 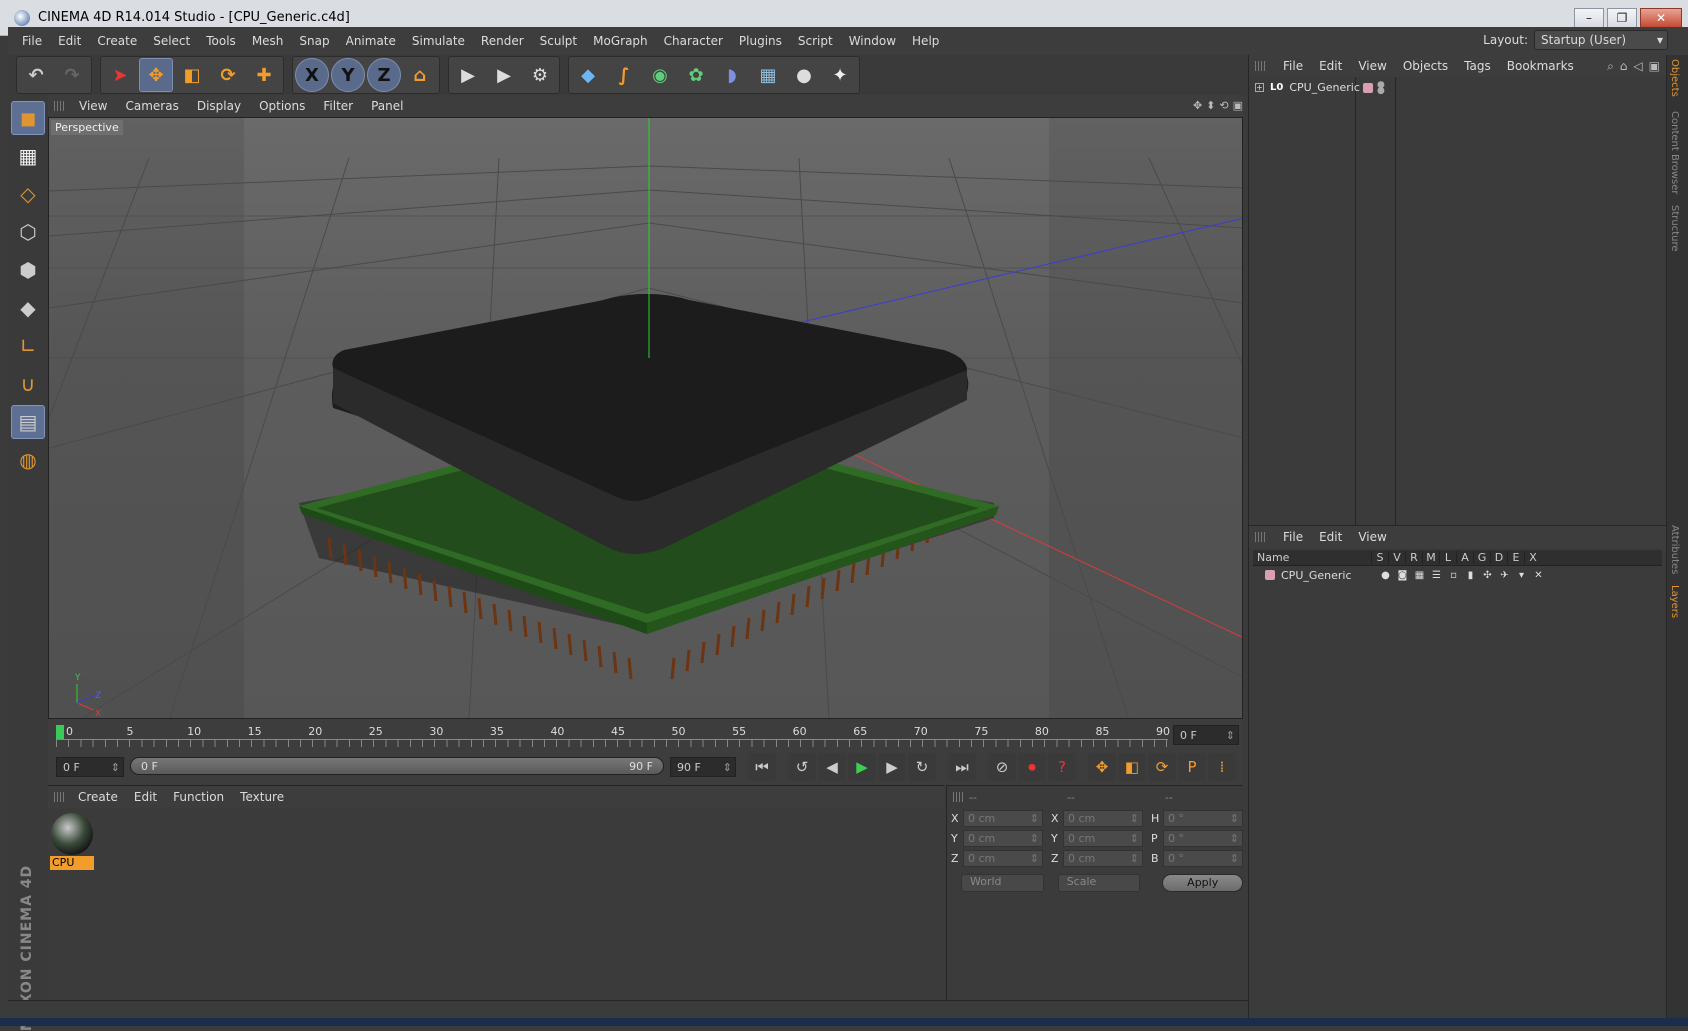 What do you see at coordinates (1637, 66) in the screenshot?
I see `back-icon: ◁` at bounding box center [1637, 66].